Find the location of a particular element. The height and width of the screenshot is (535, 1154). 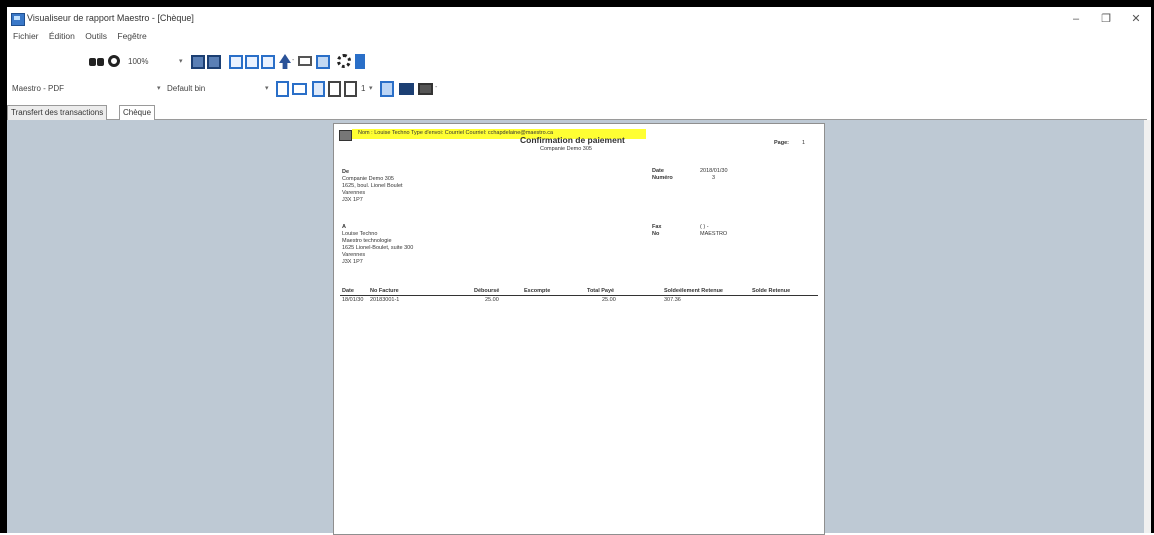

multi-pages-icon is located at coordinates (268, 62).